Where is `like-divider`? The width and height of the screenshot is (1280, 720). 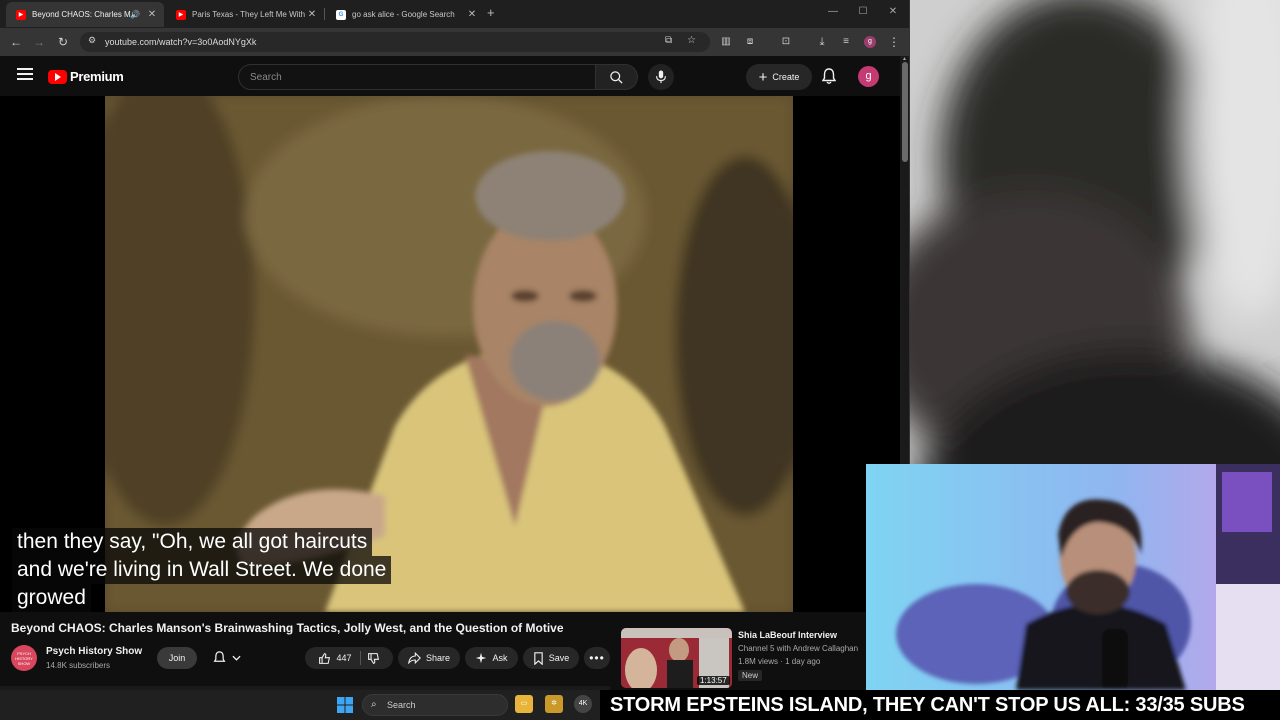
like-divider is located at coordinates (360, 658).